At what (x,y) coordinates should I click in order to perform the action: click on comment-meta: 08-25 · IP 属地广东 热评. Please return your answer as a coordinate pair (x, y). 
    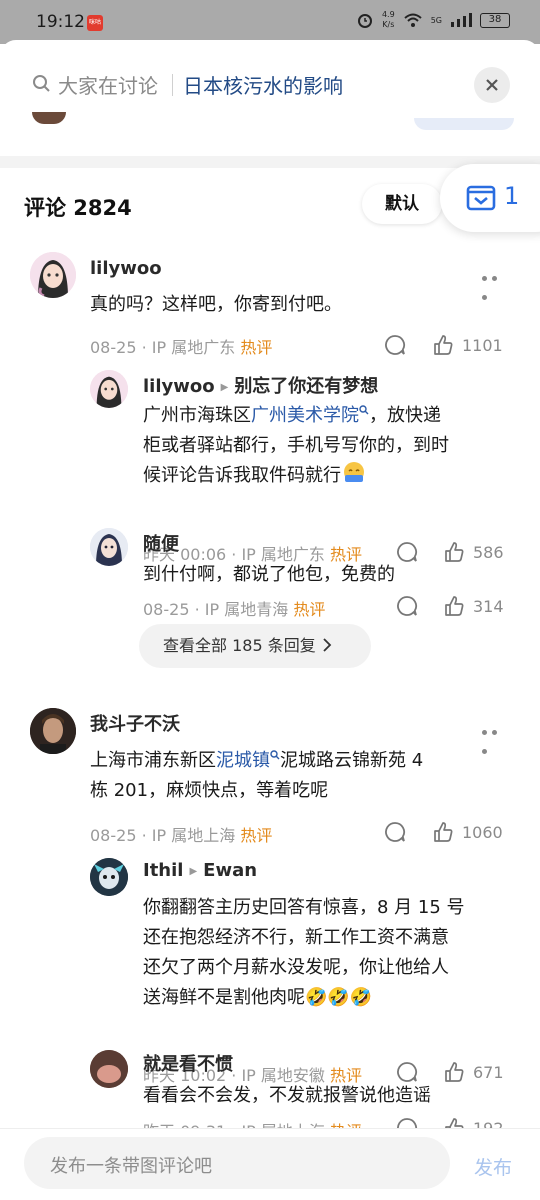
    Looking at the image, I should click on (181, 346).